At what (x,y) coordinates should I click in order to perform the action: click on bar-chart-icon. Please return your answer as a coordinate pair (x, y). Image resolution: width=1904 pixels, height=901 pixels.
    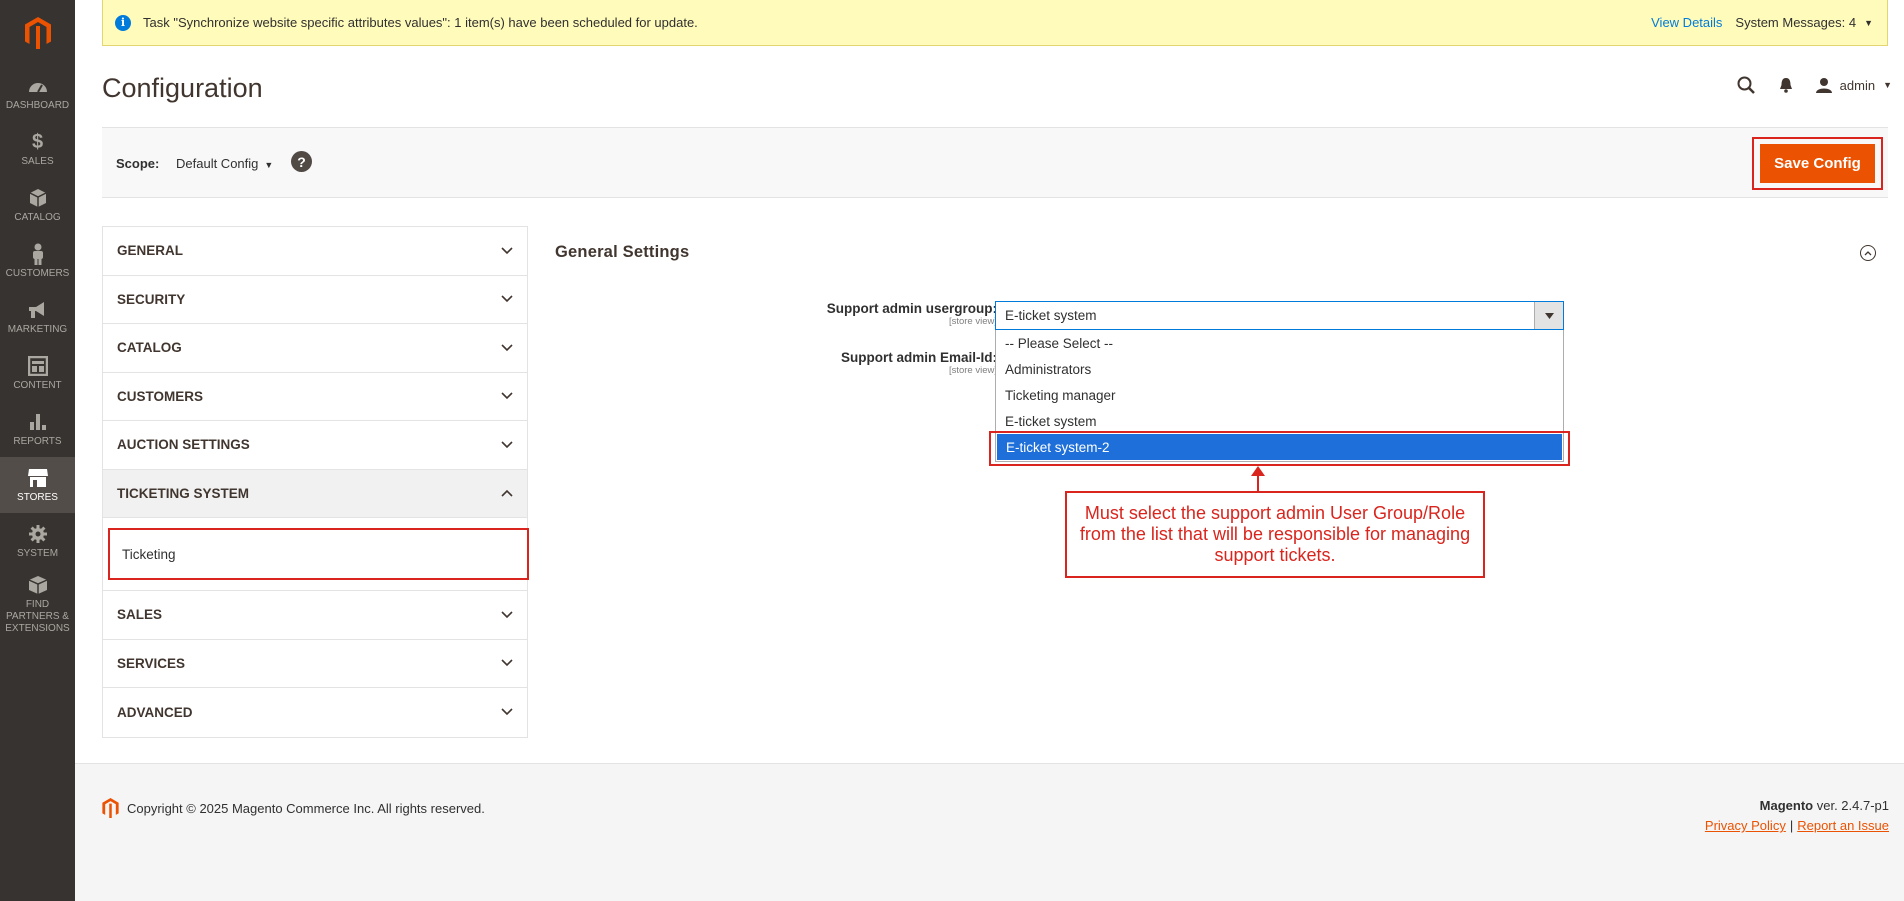
    Looking at the image, I should click on (38, 422).